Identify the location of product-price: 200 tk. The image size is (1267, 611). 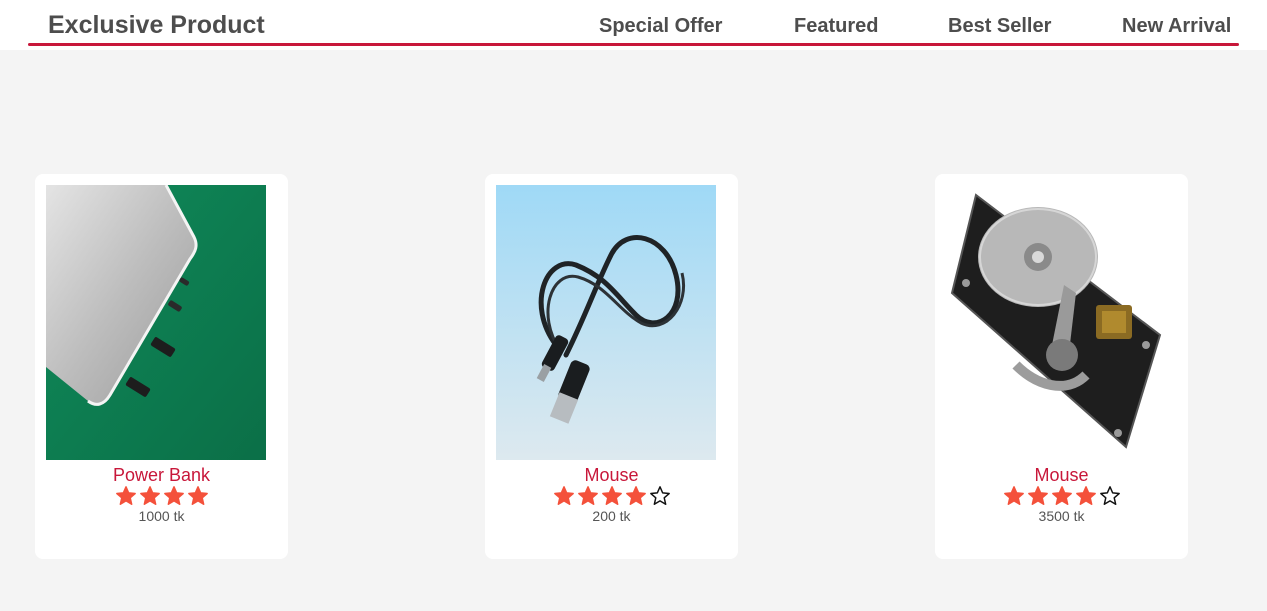
(611, 516).